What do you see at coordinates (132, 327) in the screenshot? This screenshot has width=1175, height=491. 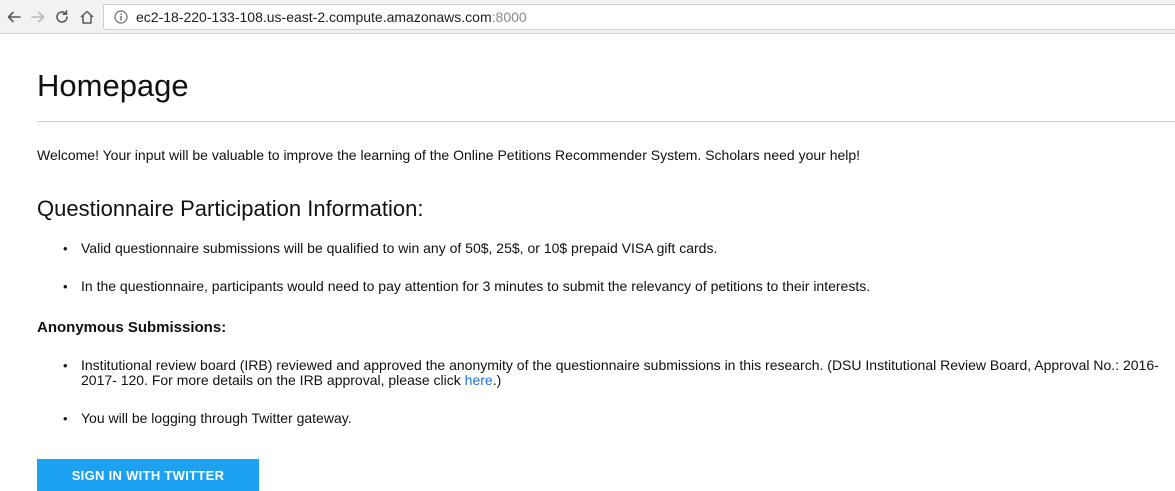 I see `anonymous-heading: Anonymous Submissions:` at bounding box center [132, 327].